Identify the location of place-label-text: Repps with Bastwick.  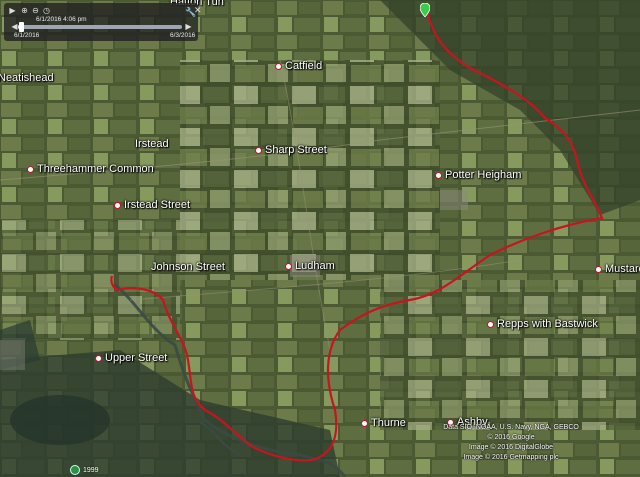
(547, 324).